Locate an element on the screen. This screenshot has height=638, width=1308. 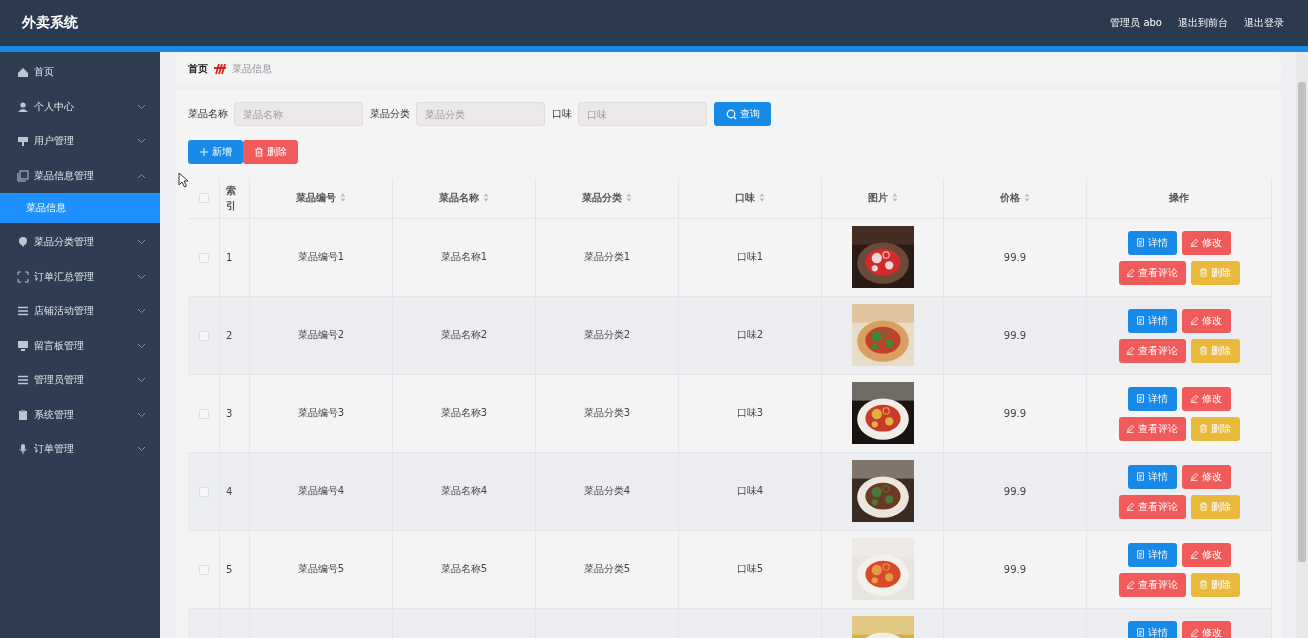
submenu-item: 菜品信息 is located at coordinates (80, 208).